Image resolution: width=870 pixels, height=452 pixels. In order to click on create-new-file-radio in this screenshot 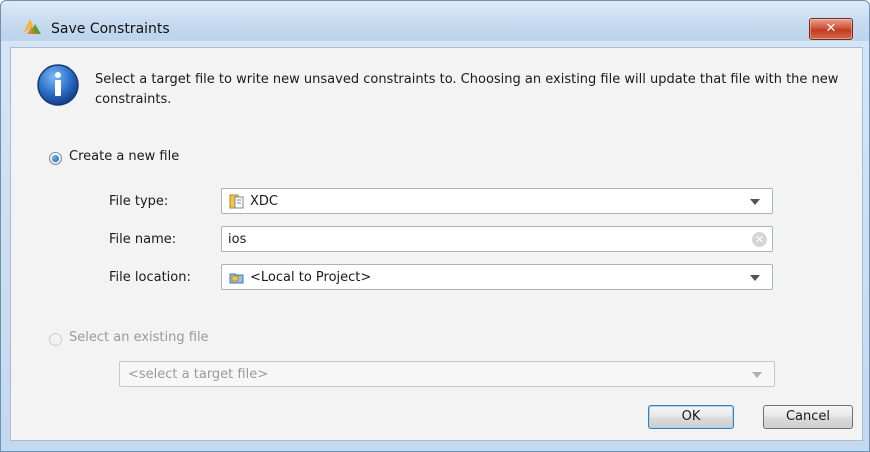, I will do `click(55, 158)`.